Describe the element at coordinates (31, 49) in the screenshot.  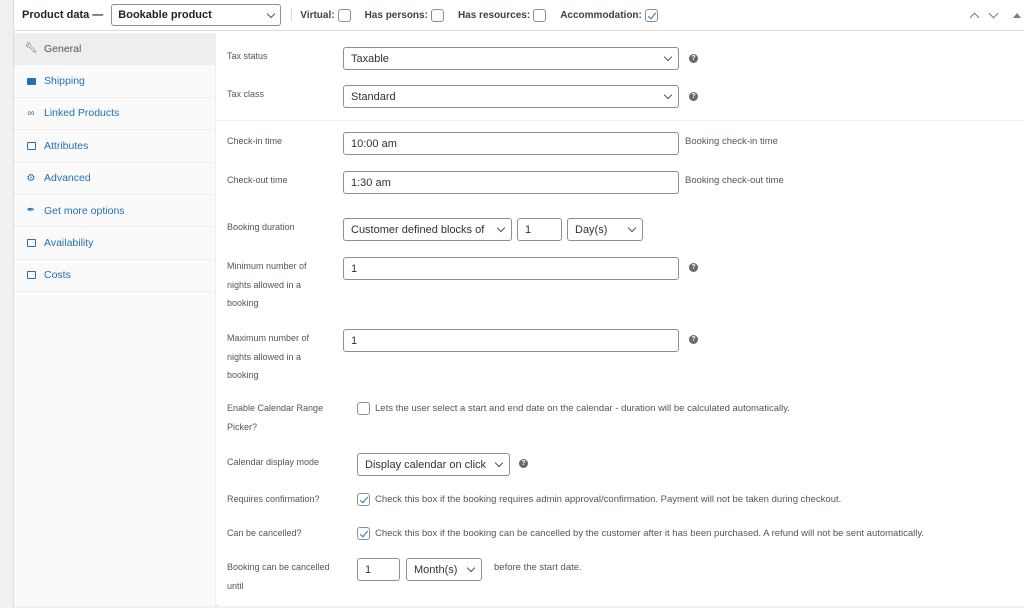
I see `wrench-icon: 🔧︎` at that location.